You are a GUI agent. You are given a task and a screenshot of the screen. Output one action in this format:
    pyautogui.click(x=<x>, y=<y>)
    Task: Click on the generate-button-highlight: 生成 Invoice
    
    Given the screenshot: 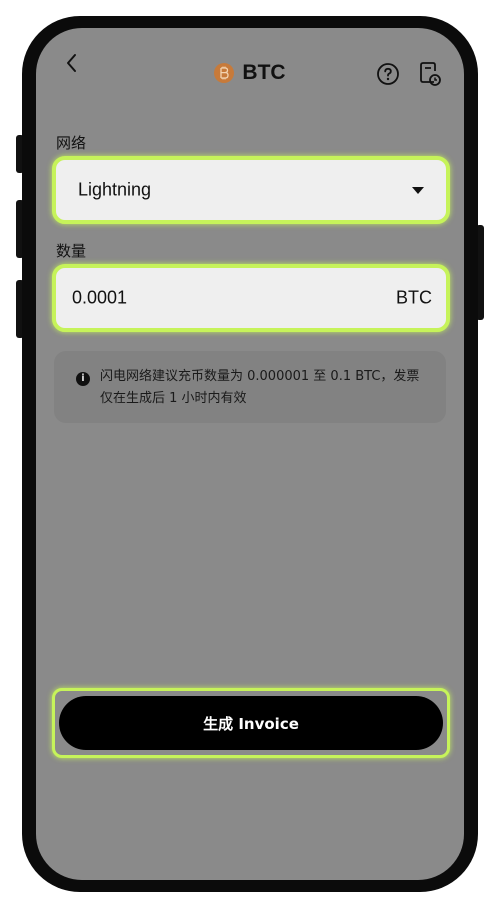 What is the action you would take?
    pyautogui.click(x=251, y=723)
    